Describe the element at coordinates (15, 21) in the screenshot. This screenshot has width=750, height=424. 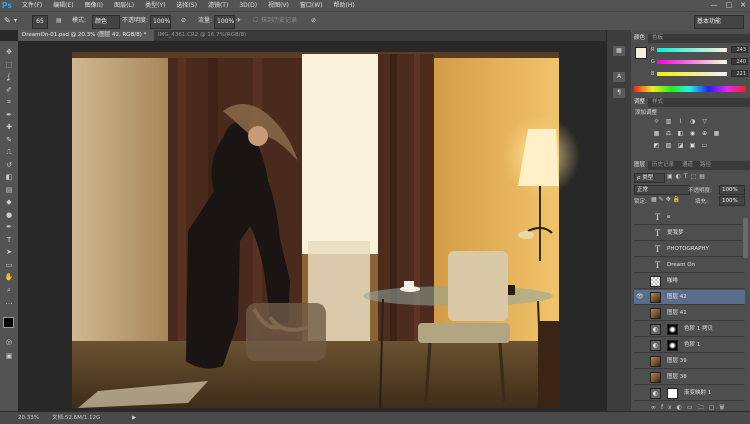
I see `tool-preset-dropdown: ▾` at that location.